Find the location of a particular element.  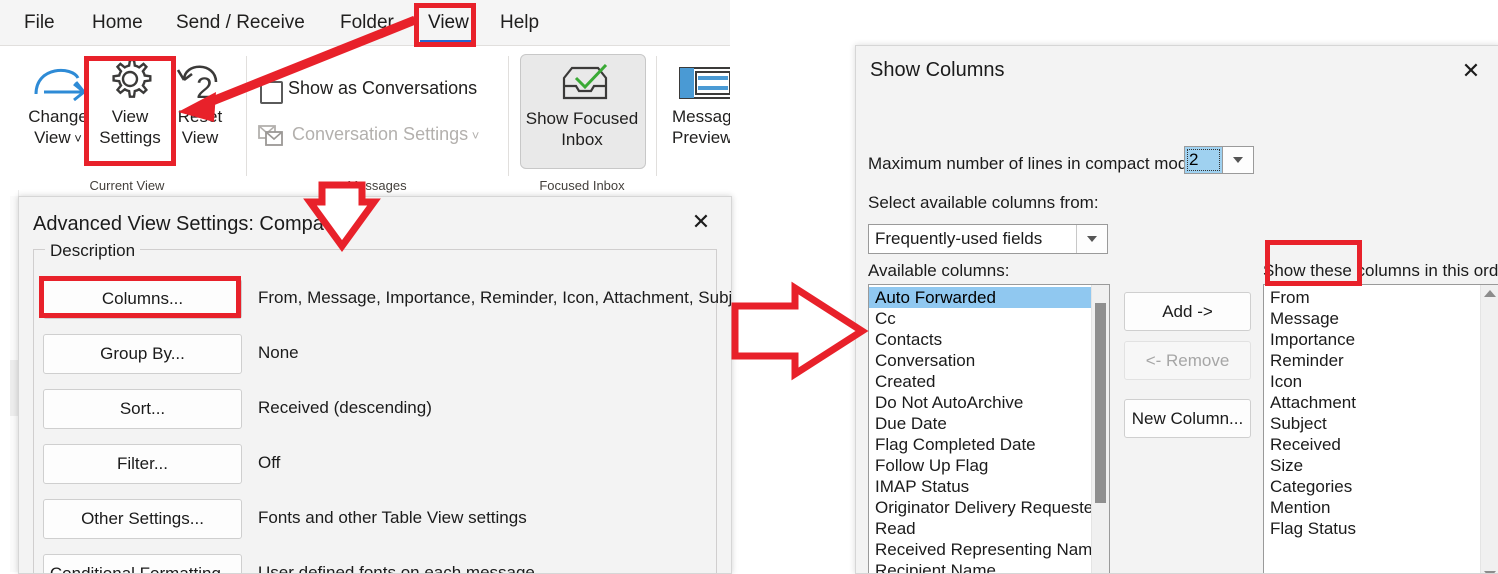

list-item: From is located at coordinates (1372, 297).